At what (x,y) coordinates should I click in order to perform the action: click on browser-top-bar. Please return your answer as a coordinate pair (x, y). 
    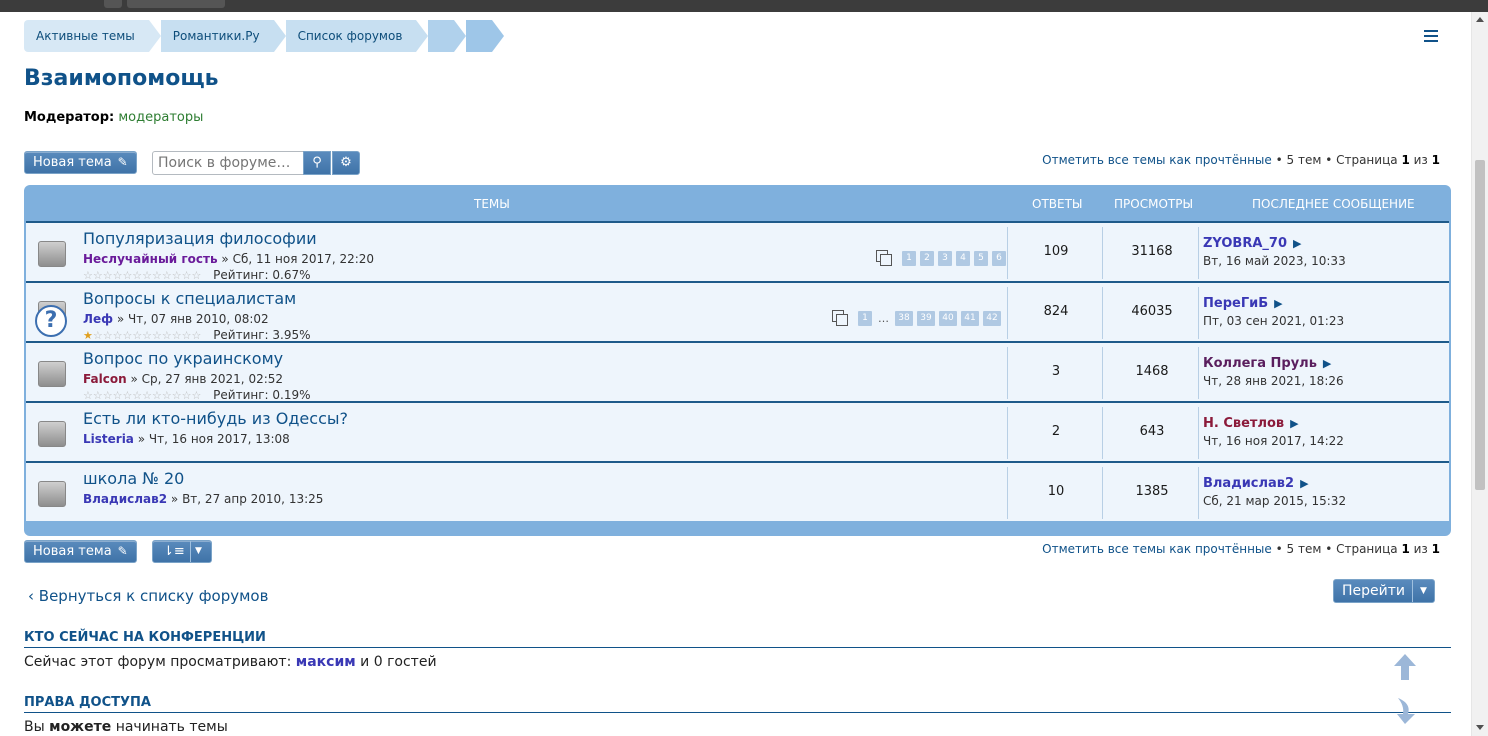
    Looking at the image, I should click on (744, 6).